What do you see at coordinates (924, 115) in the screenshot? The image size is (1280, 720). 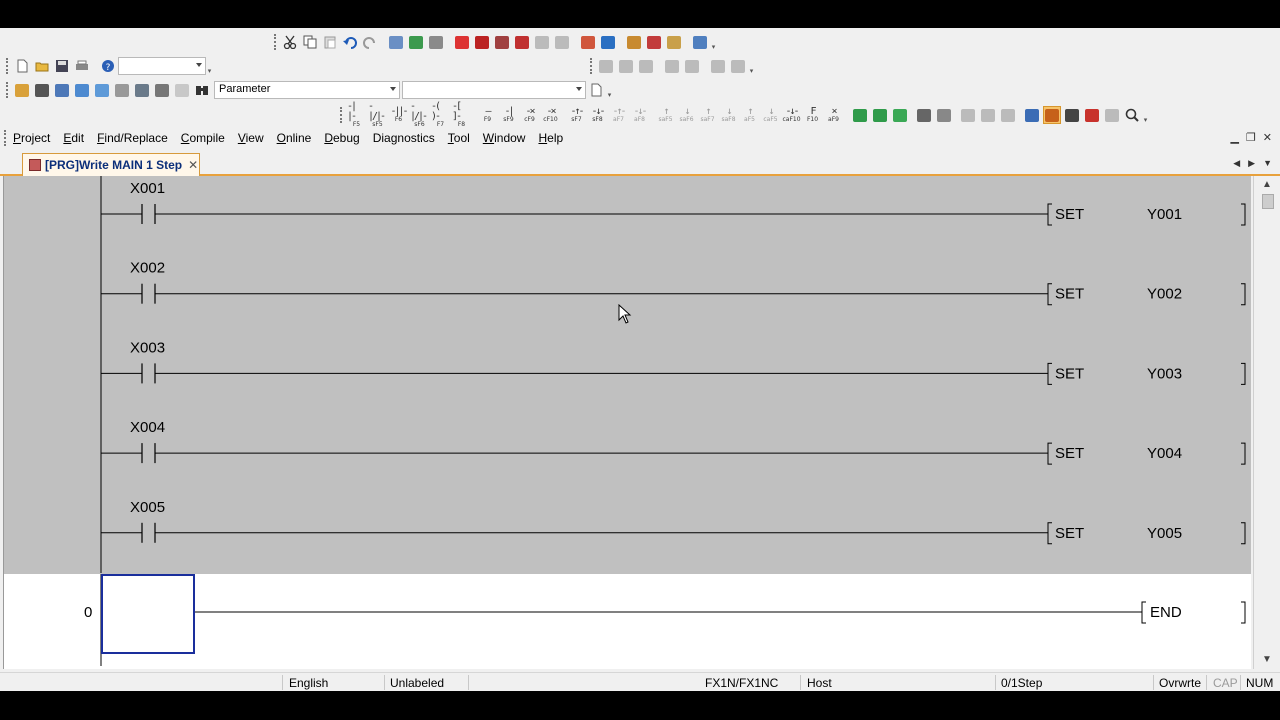 I see `list-mode-icon` at bounding box center [924, 115].